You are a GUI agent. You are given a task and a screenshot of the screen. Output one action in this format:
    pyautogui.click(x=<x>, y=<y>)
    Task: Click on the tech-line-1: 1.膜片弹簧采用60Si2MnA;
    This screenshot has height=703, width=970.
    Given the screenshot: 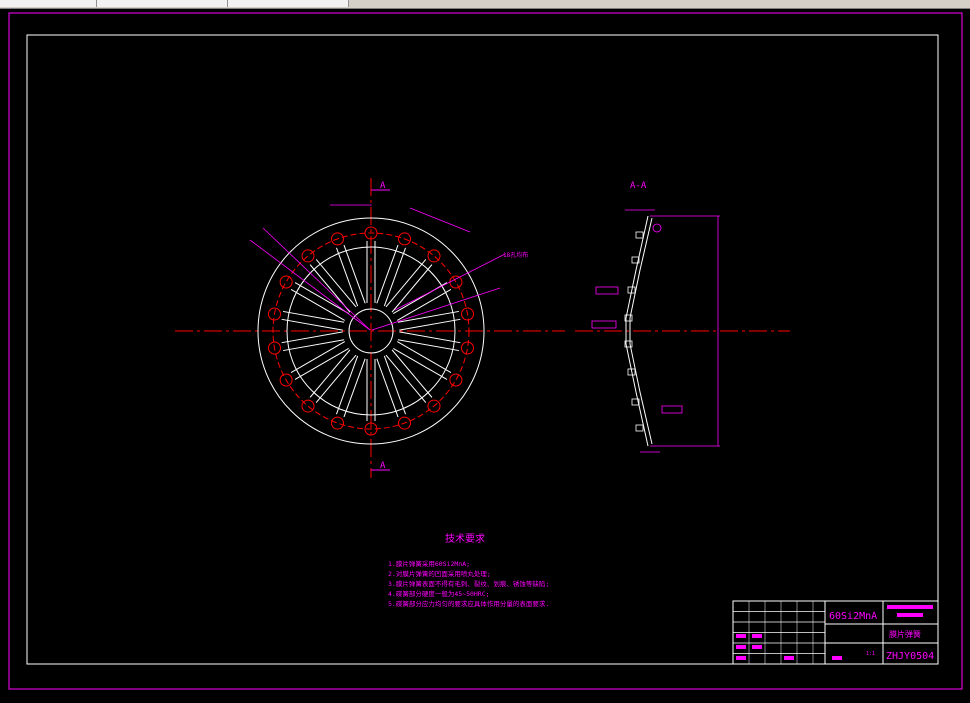 What is the action you would take?
    pyautogui.click(x=429, y=563)
    